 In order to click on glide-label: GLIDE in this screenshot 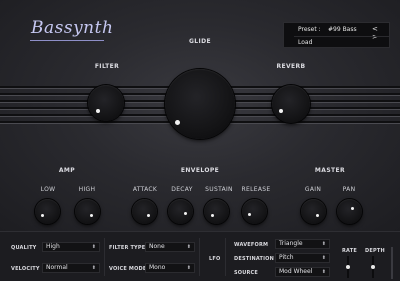, I will do `click(200, 41)`.